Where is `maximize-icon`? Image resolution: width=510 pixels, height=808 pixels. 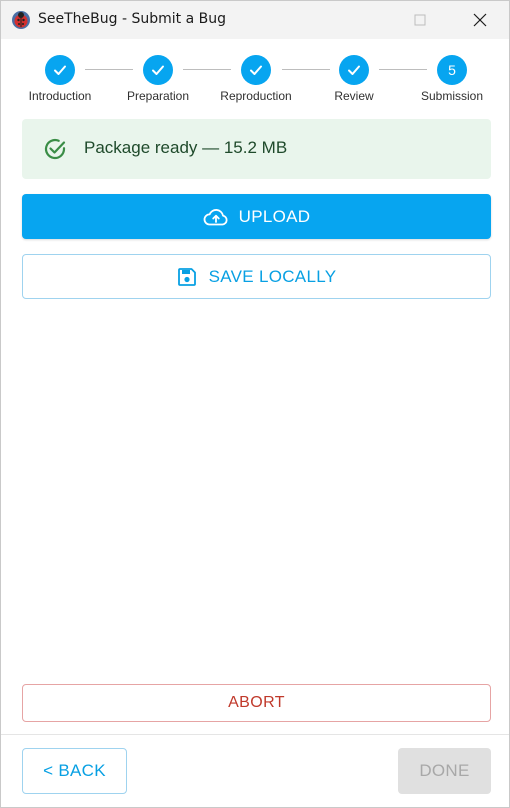
maximize-icon is located at coordinates (420, 20).